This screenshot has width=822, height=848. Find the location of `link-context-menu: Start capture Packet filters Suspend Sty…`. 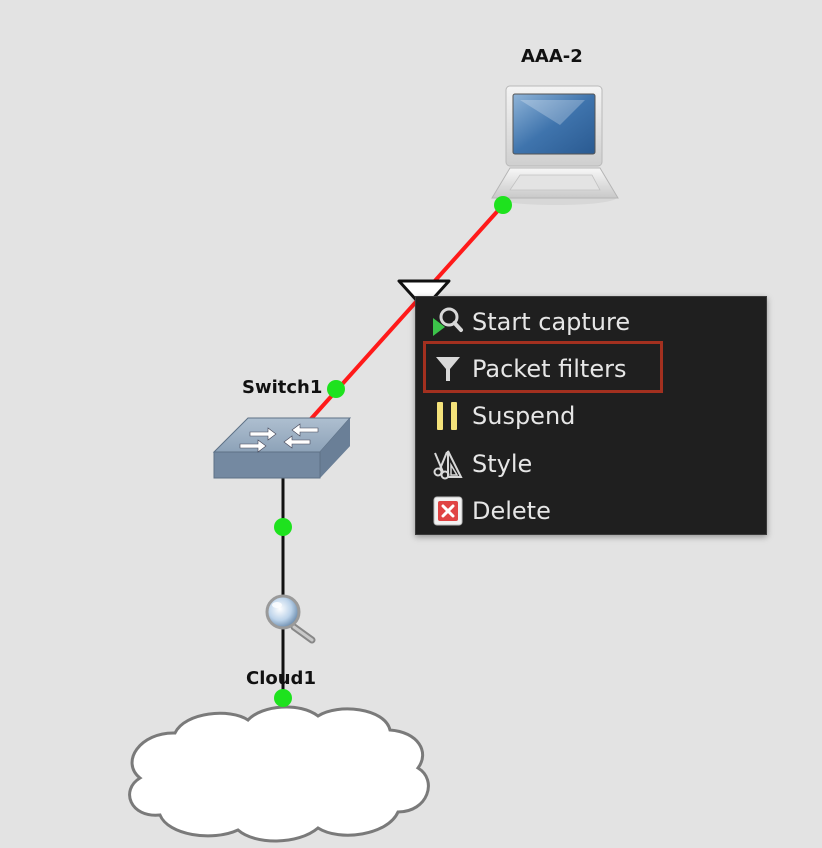

link-context-menu: Start capture Packet filters Suspend Sty… is located at coordinates (591, 415).